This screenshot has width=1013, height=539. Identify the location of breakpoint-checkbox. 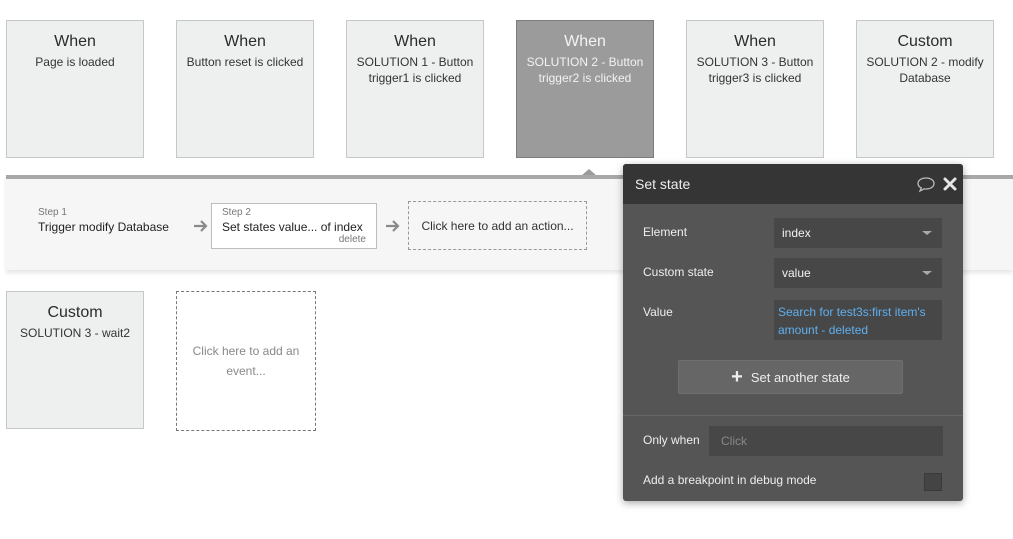
(933, 482).